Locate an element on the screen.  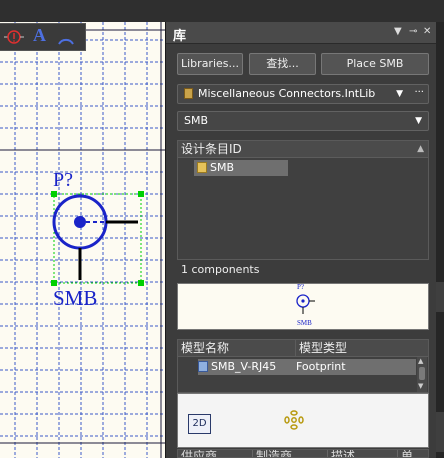
table-row: SMB_V-RJ45 Footprint is located at coordinates (307, 367).